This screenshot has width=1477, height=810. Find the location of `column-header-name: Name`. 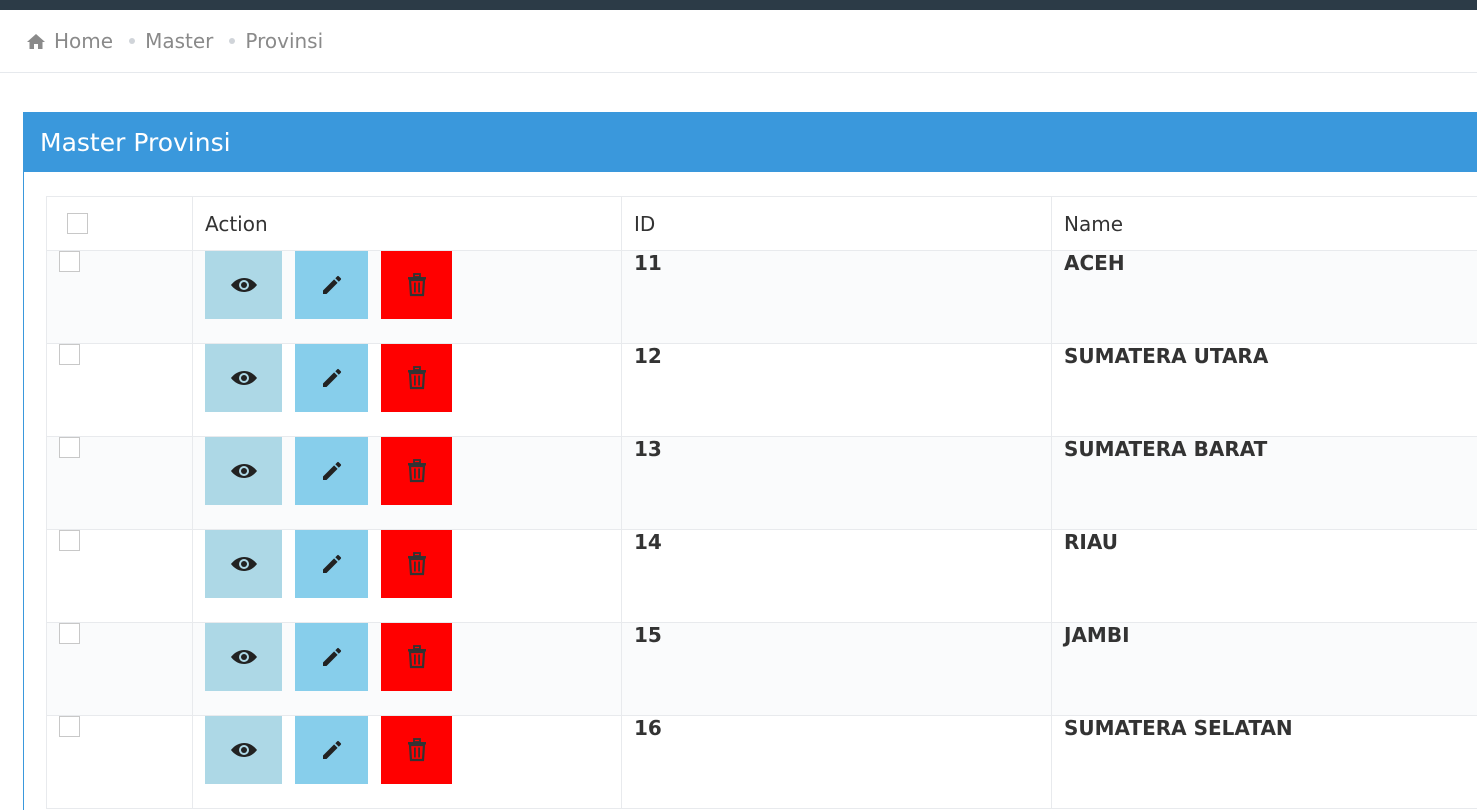

column-header-name: Name is located at coordinates (1264, 223).